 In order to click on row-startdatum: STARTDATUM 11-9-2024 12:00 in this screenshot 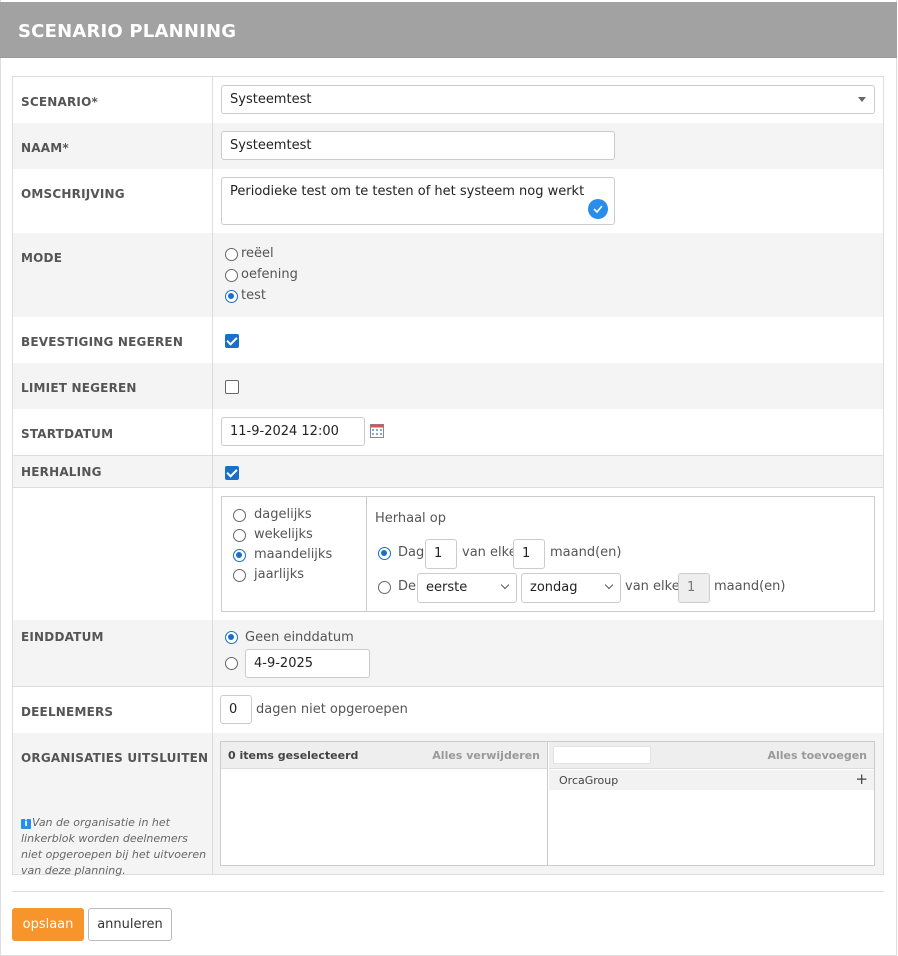, I will do `click(448, 432)`.